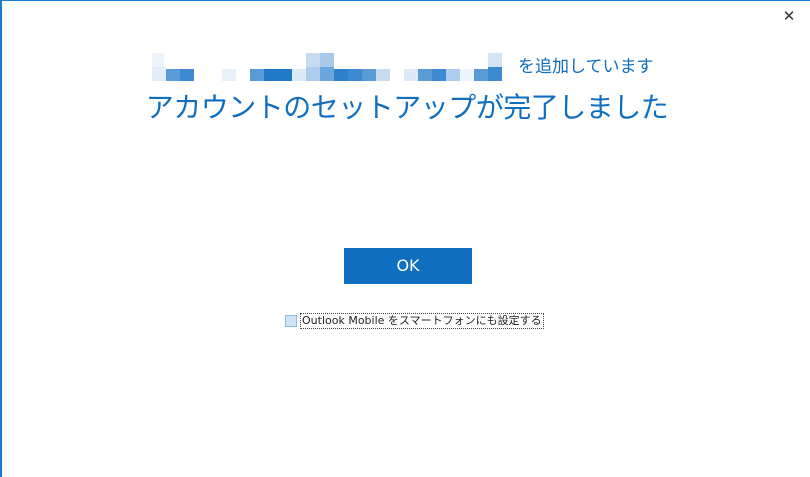 Image resolution: width=810 pixels, height=477 pixels. I want to click on outlook-mobile-option: Outlook Mobile をスマートフォンにも設定する, so click(414, 321).